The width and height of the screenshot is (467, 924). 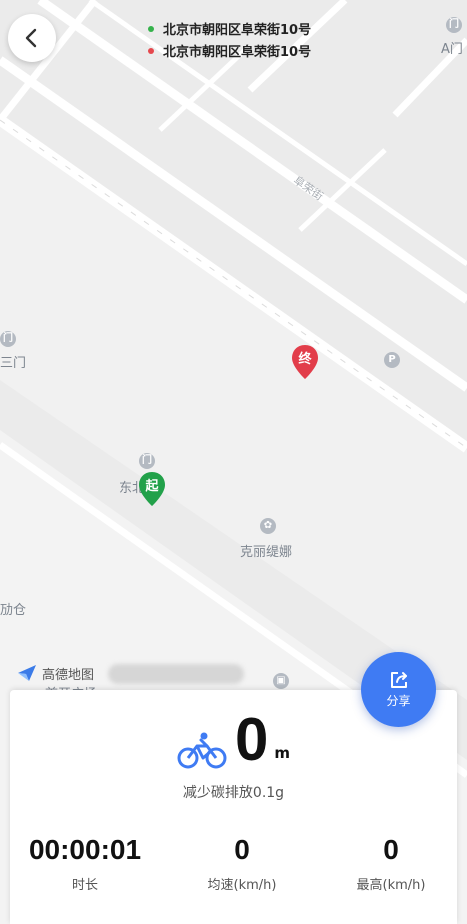 I want to click on max-speed-label: 最高(km/h), so click(x=391, y=885).